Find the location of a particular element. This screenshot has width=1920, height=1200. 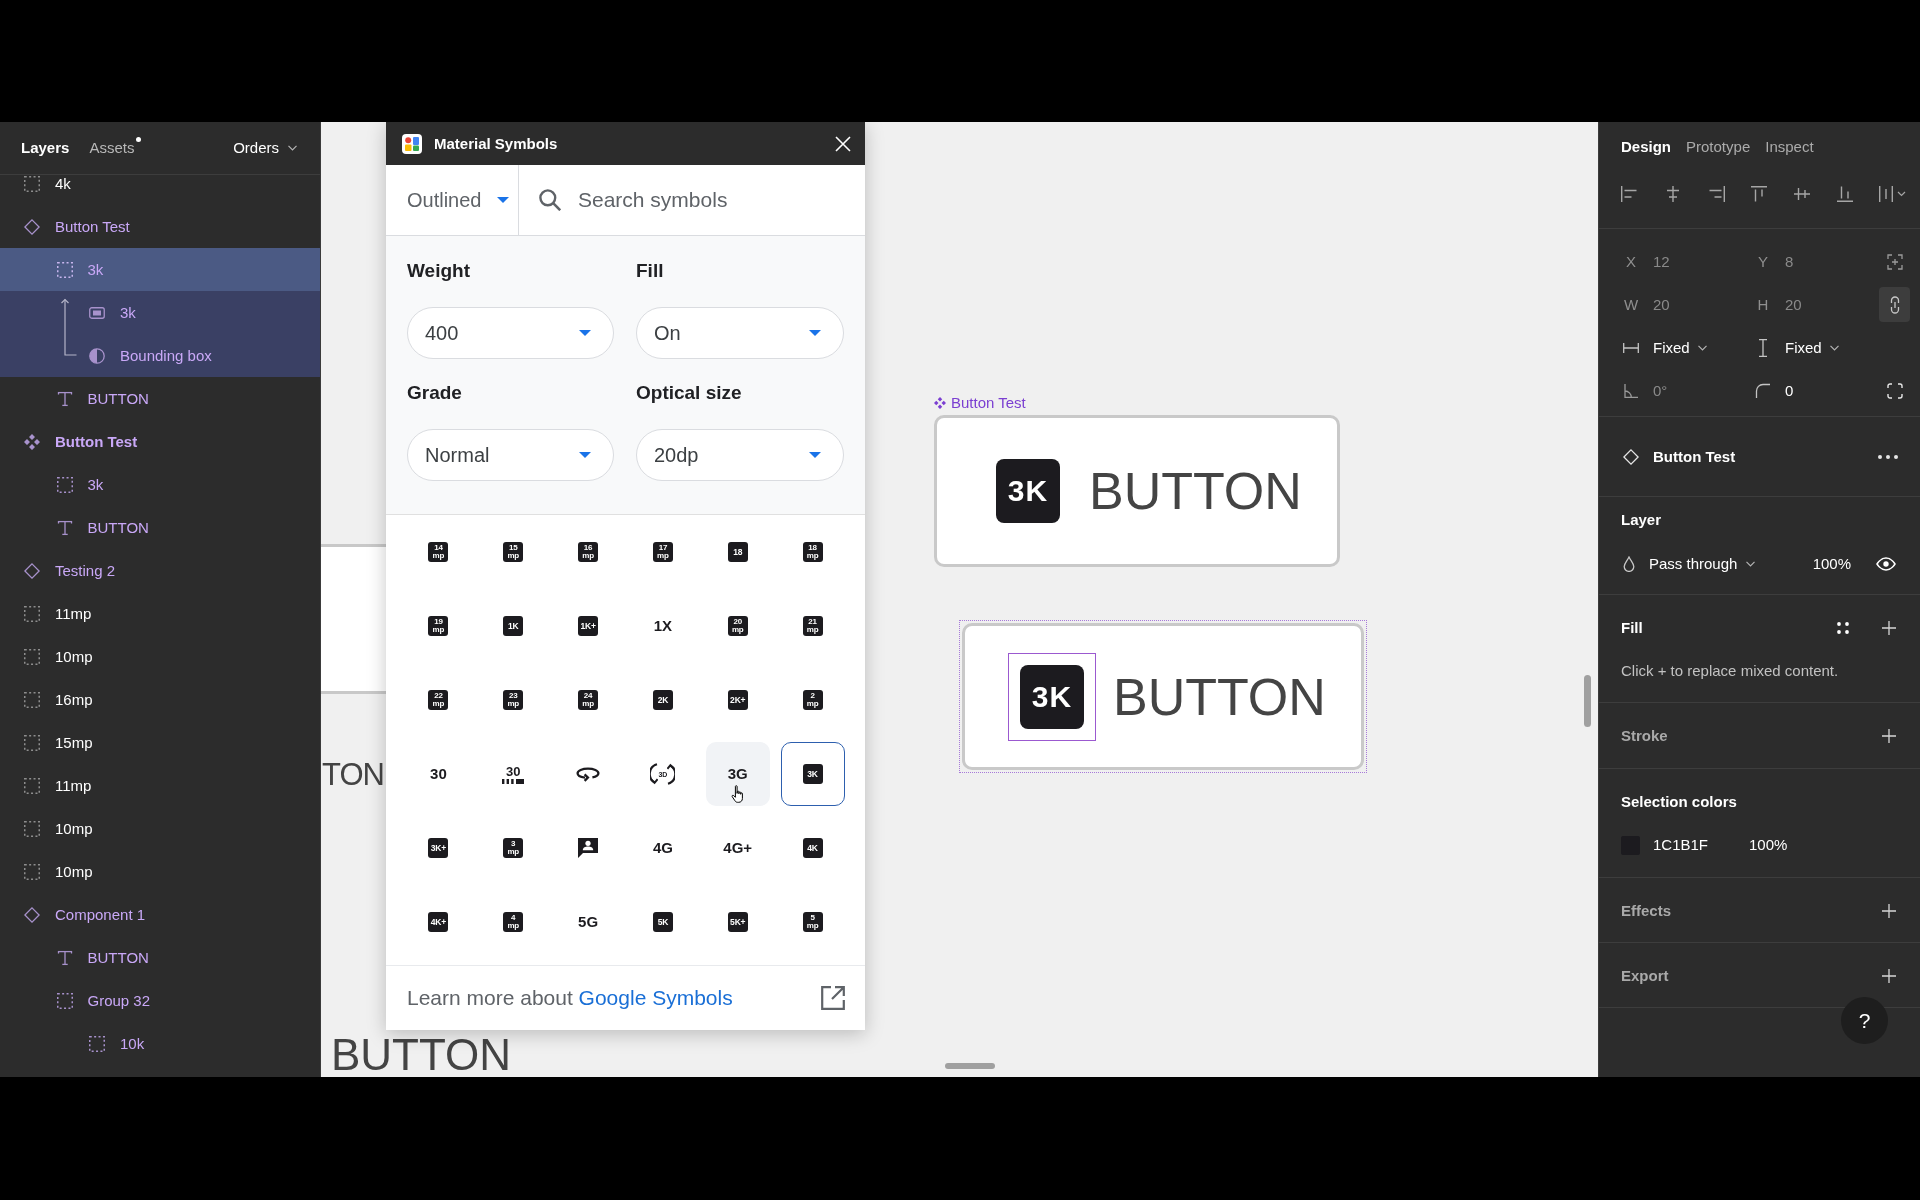

symbol-button: 3K is located at coordinates (812, 774).